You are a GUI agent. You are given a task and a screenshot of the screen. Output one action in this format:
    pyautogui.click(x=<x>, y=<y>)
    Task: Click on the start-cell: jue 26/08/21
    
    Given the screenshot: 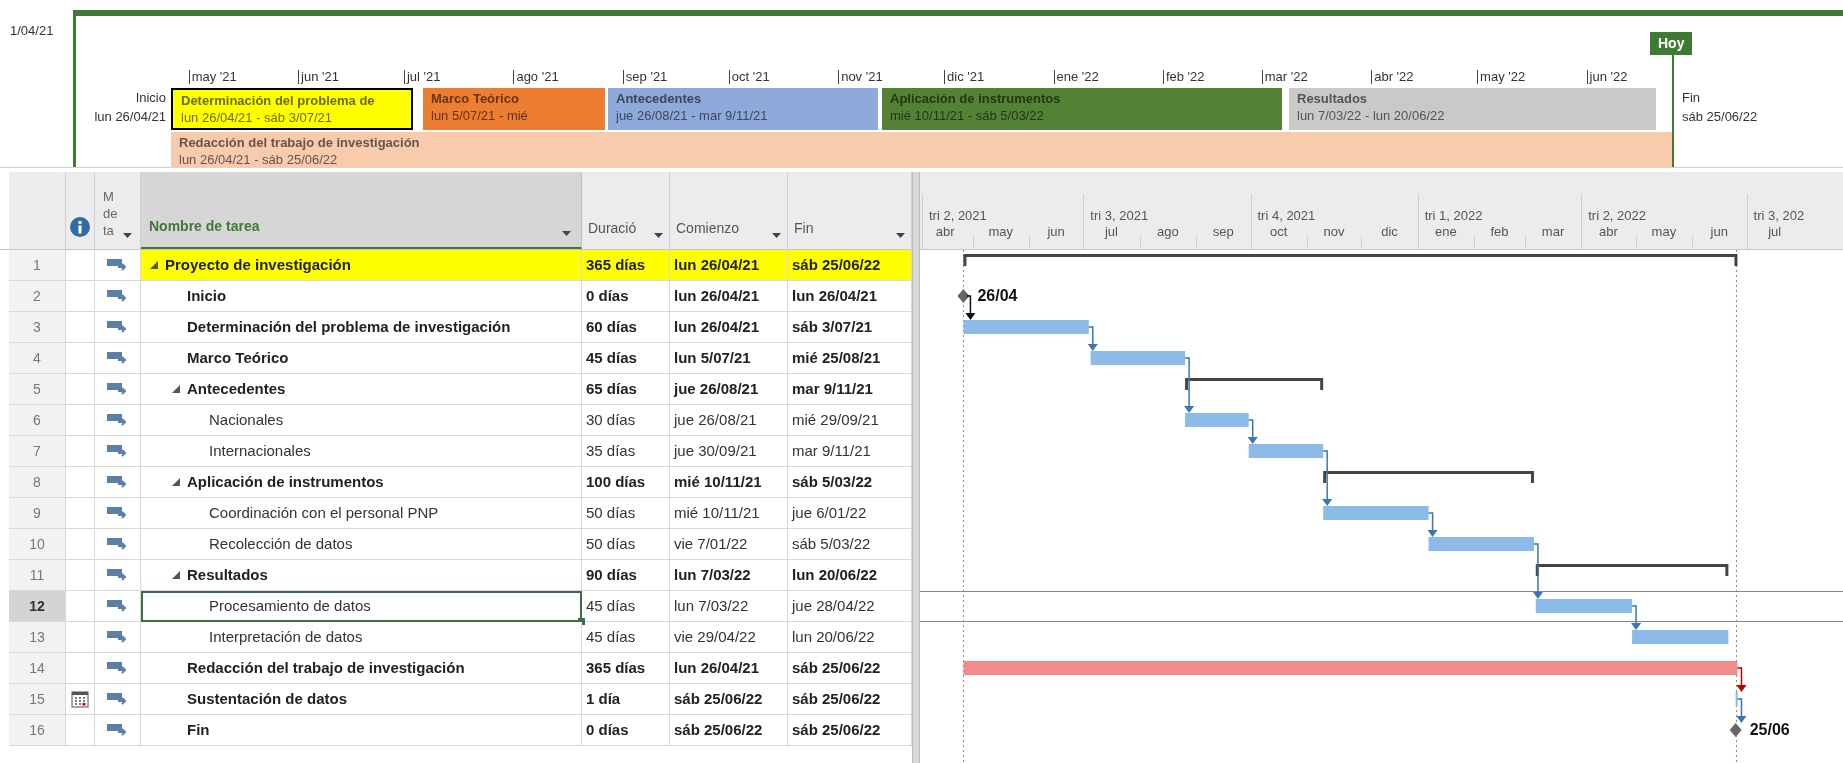 What is the action you would take?
    pyautogui.click(x=729, y=389)
    